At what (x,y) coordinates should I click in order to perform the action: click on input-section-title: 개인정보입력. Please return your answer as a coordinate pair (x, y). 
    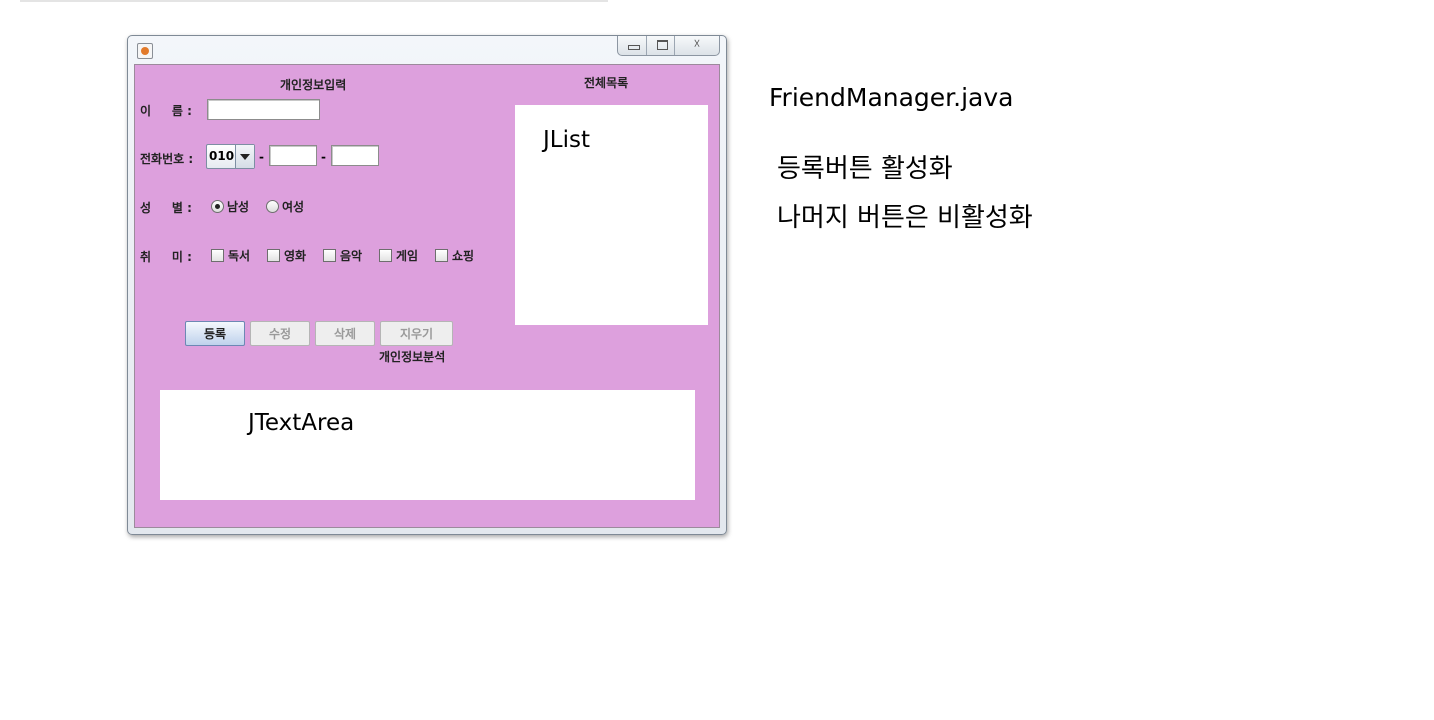
    Looking at the image, I should click on (313, 85).